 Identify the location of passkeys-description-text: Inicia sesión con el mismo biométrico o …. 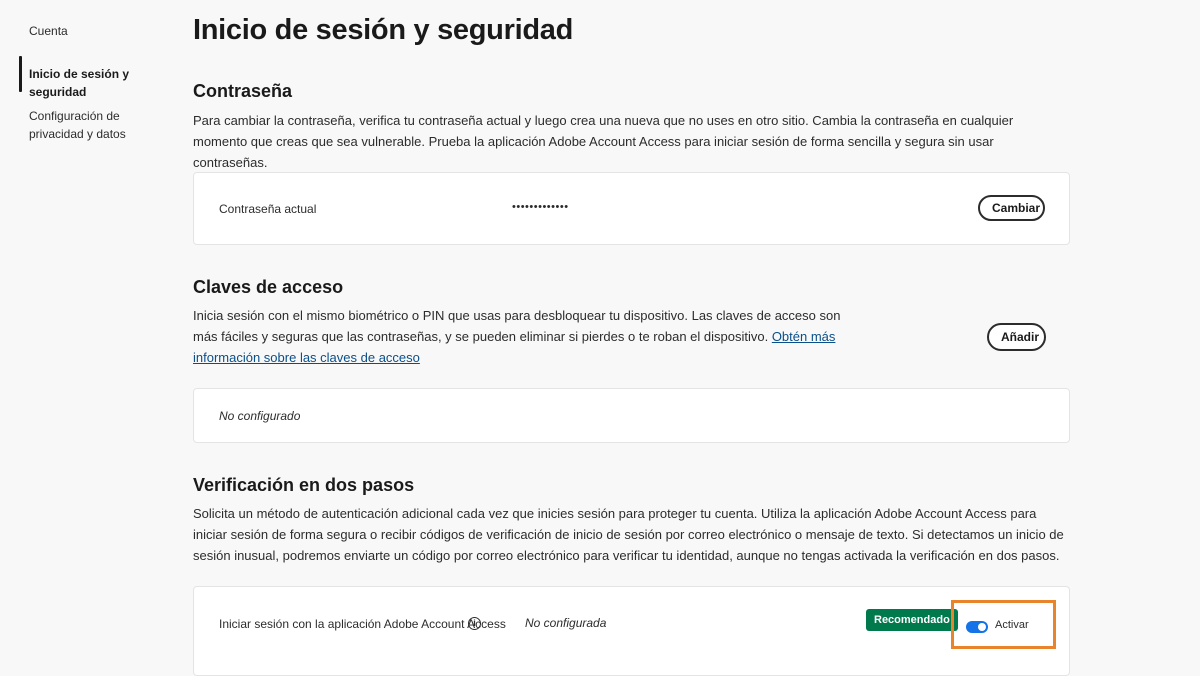
(517, 326).